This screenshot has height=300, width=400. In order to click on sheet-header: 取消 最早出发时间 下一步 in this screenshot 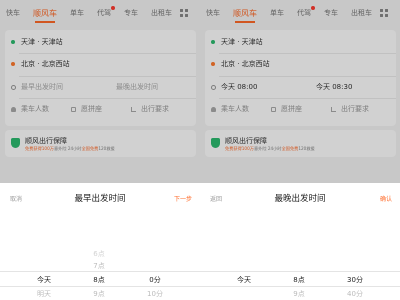, I will do `click(100, 198)`.